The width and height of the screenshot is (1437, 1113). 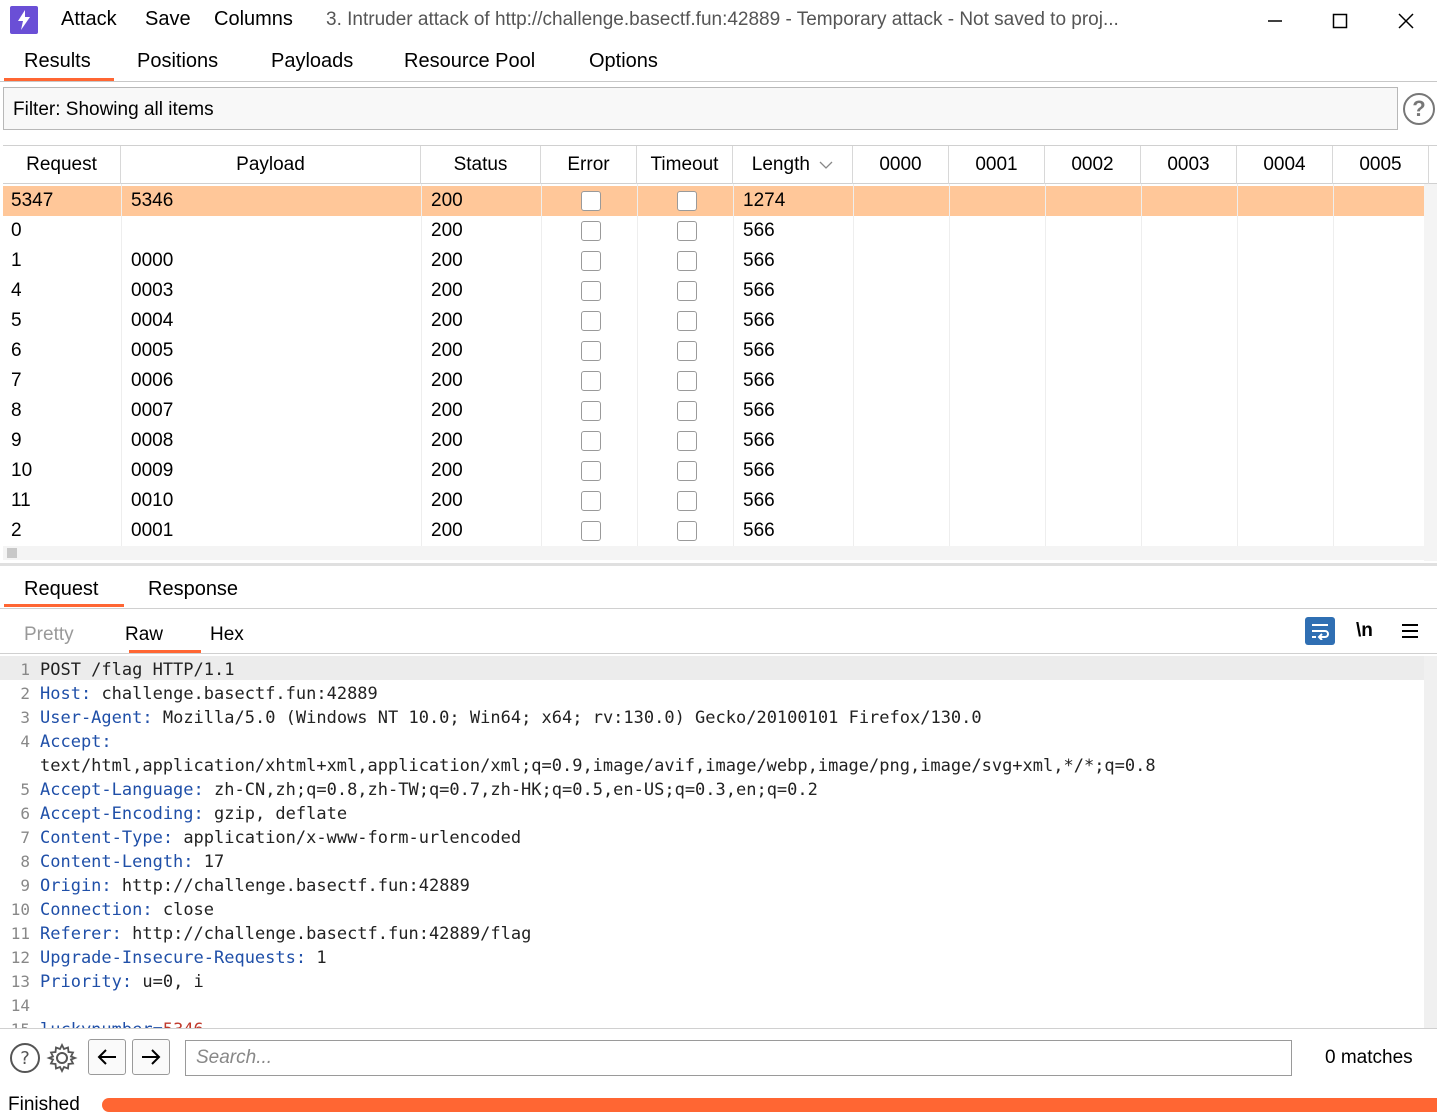 What do you see at coordinates (623, 61) in the screenshot?
I see `tab-options: Options` at bounding box center [623, 61].